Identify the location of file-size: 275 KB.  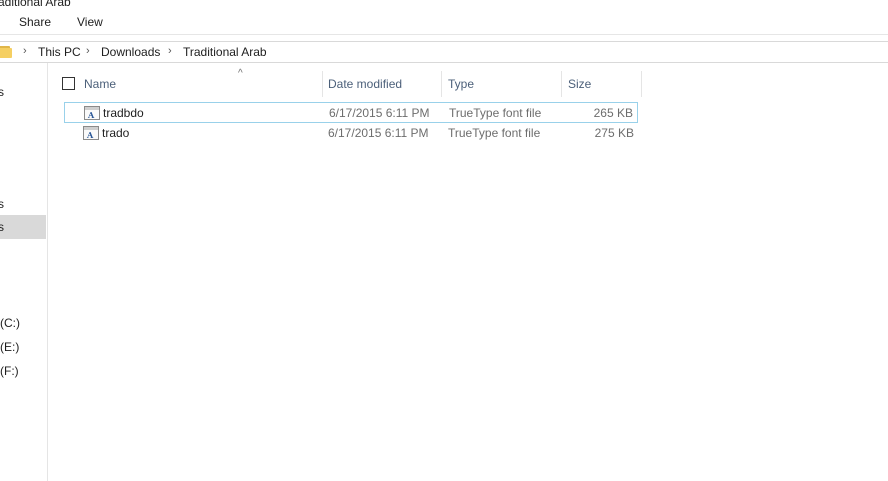
(614, 133).